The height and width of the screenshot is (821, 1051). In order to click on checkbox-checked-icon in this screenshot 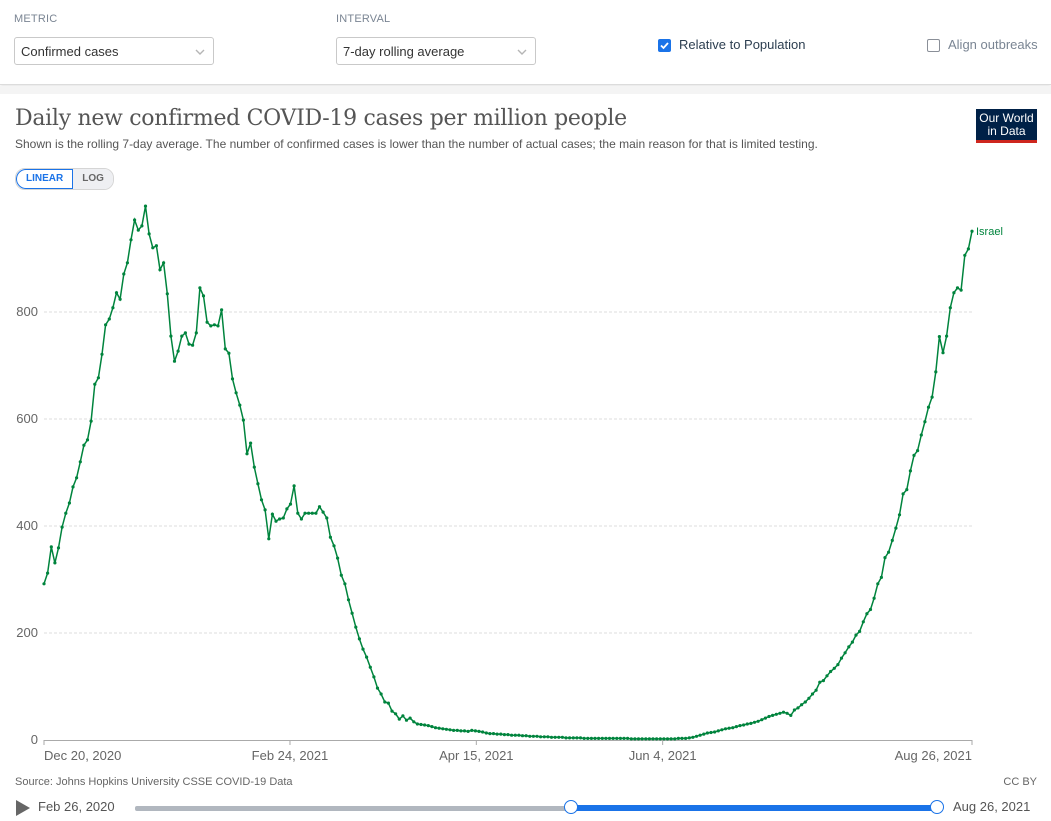, I will do `click(664, 45)`.